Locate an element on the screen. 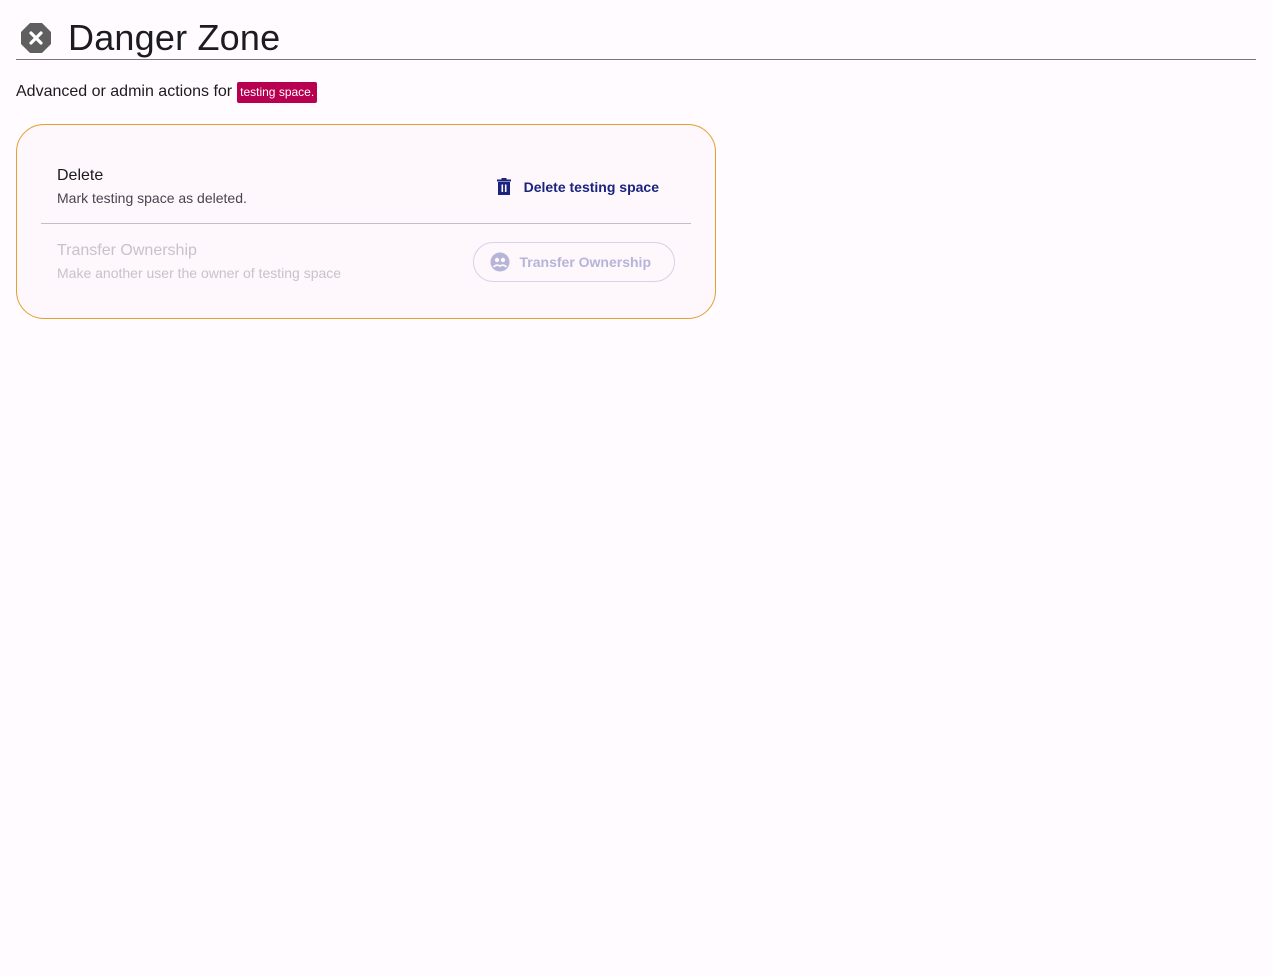 Image resolution: width=1272 pixels, height=976 pixels. action-title: Transfer Ownership is located at coordinates (127, 250).